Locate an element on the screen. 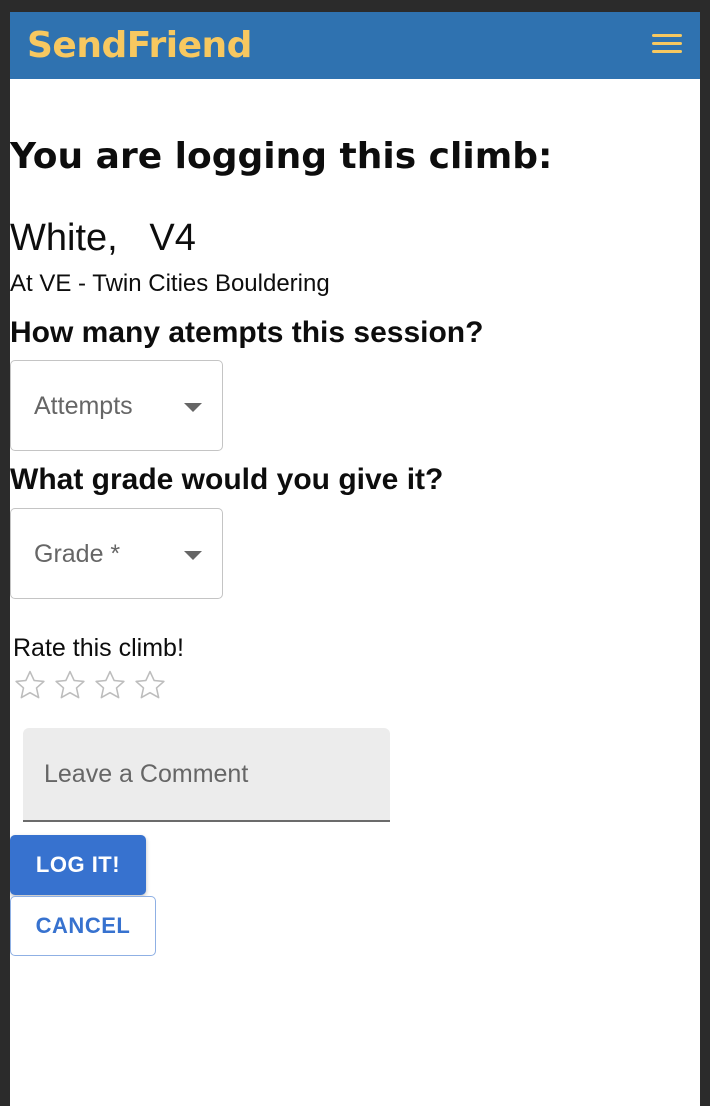  climb-grade: V4 is located at coordinates (172, 238).